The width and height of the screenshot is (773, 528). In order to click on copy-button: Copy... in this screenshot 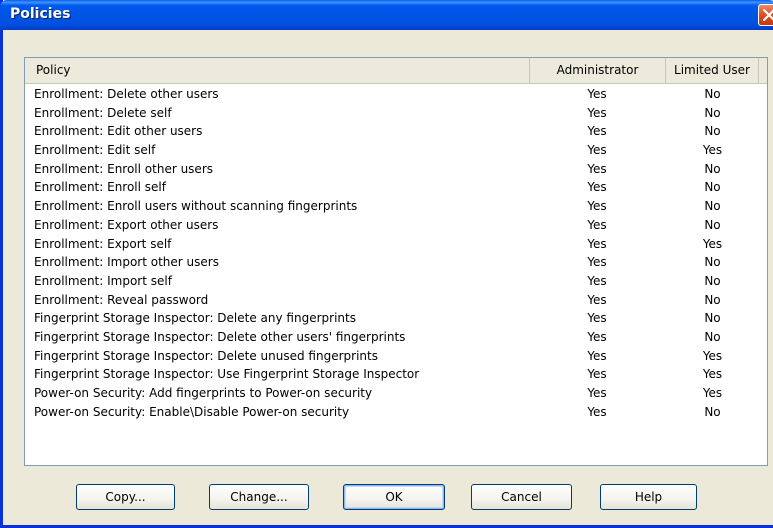, I will do `click(125, 497)`.